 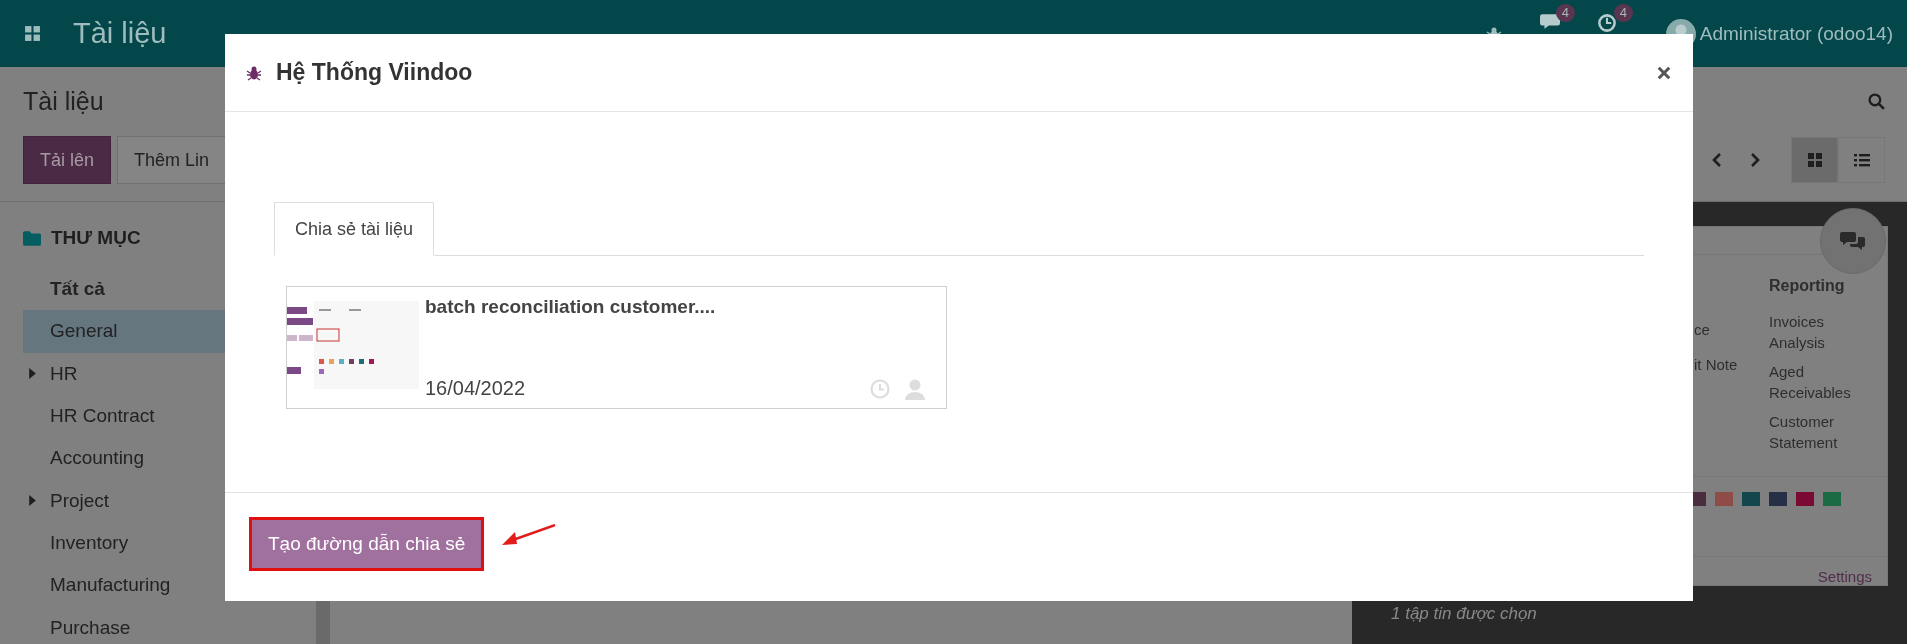 What do you see at coordinates (32, 238) in the screenshot?
I see `folder-icon` at bounding box center [32, 238].